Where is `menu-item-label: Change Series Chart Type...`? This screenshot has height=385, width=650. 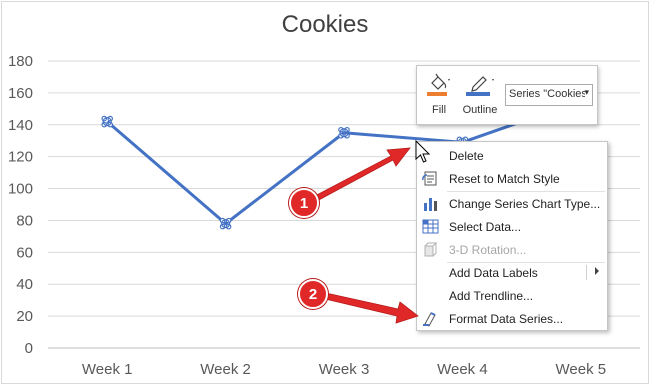
menu-item-label: Change Series Chart Type... is located at coordinates (525, 204).